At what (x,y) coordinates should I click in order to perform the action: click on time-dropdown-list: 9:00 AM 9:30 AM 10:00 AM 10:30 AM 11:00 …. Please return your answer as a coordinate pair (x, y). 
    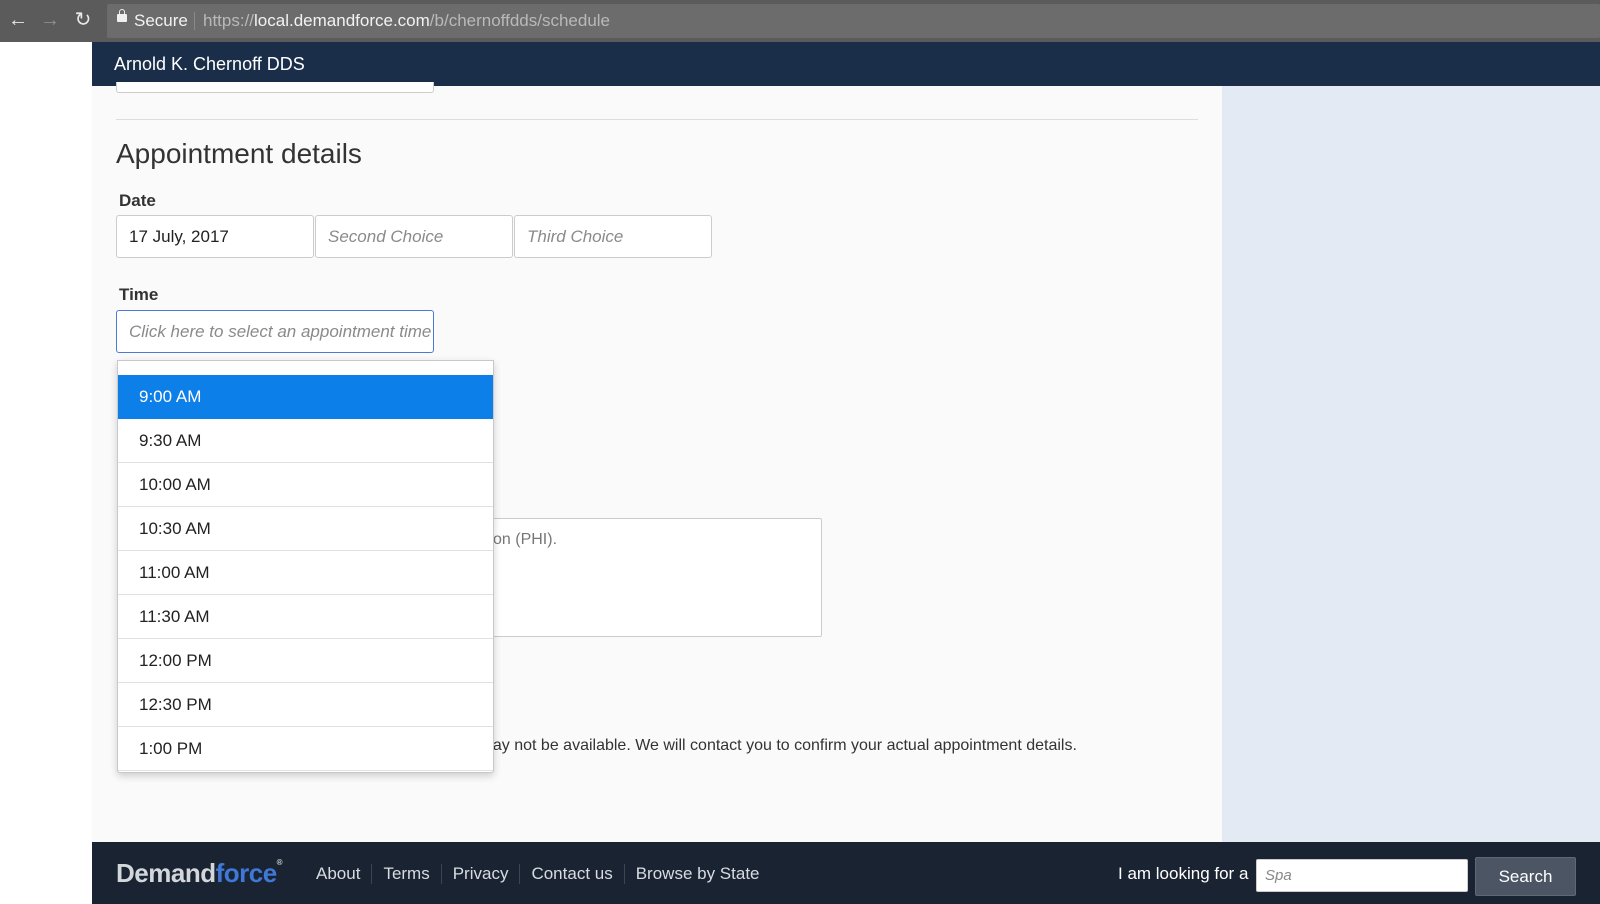
    Looking at the image, I should click on (305, 566).